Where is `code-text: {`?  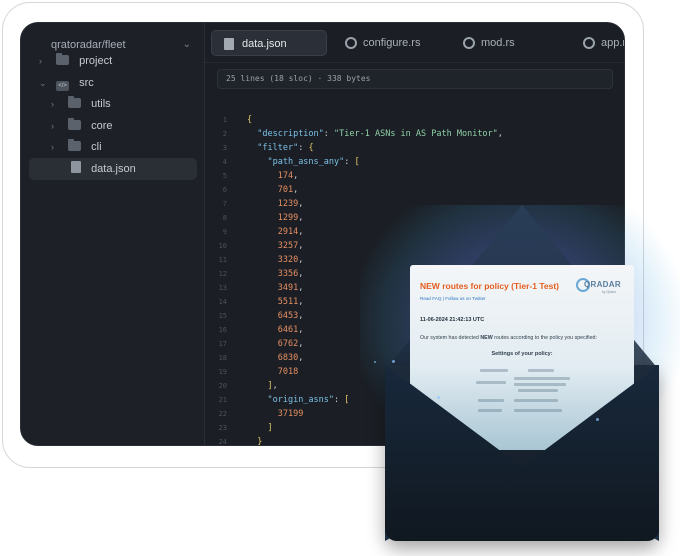
code-text: { is located at coordinates (250, 120).